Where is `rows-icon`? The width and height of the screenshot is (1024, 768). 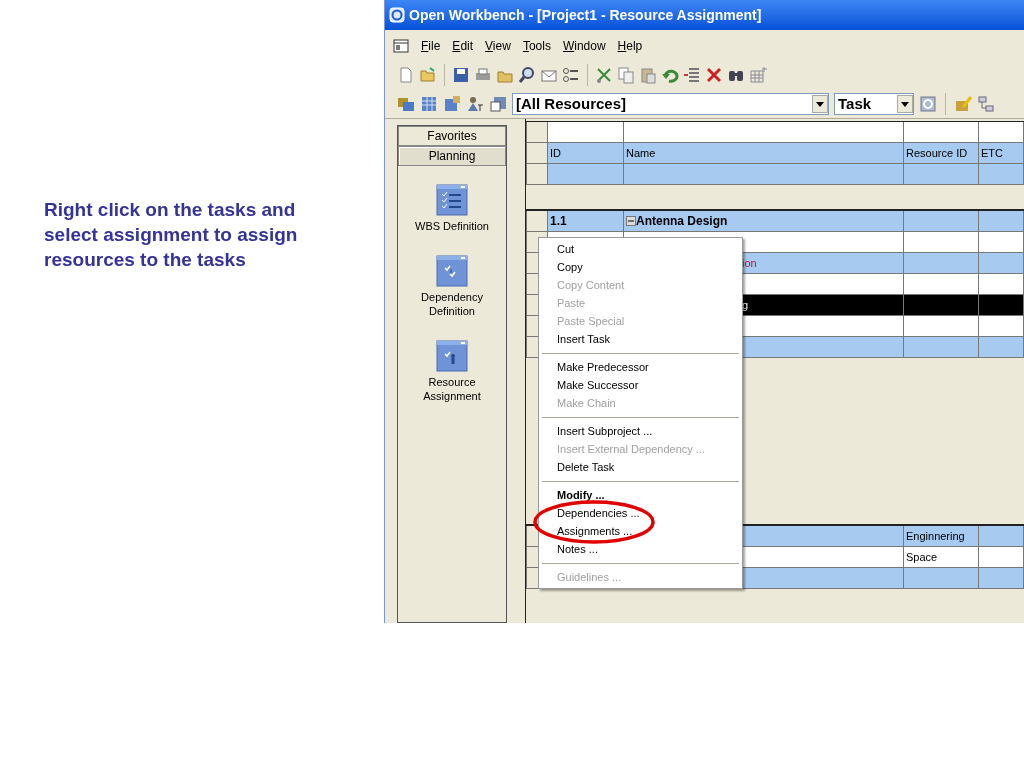
rows-icon is located at coordinates (692, 75).